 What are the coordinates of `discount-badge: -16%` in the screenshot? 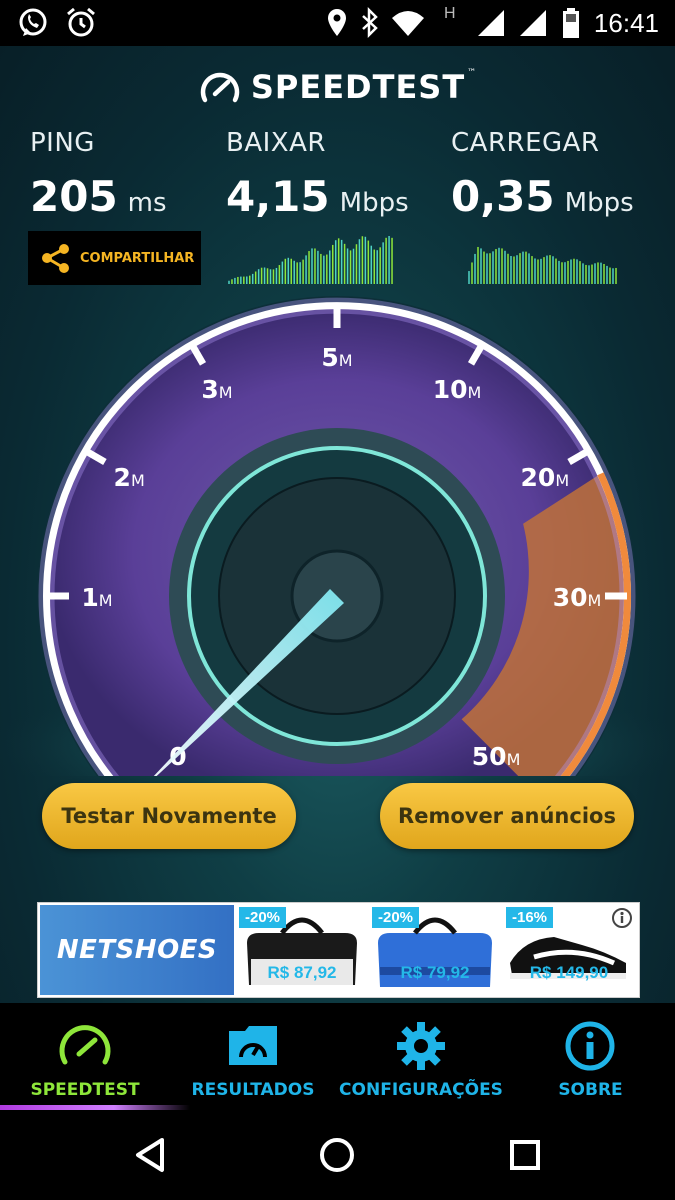 It's located at (530, 917).